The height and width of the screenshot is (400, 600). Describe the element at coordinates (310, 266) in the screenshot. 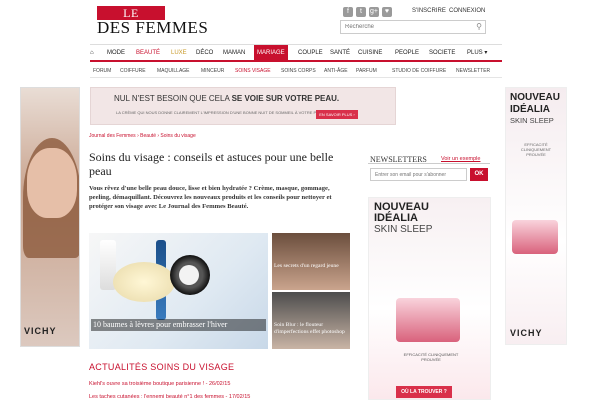

I see `side-article-1-caption: Les secrets d'un regard jeune` at that location.